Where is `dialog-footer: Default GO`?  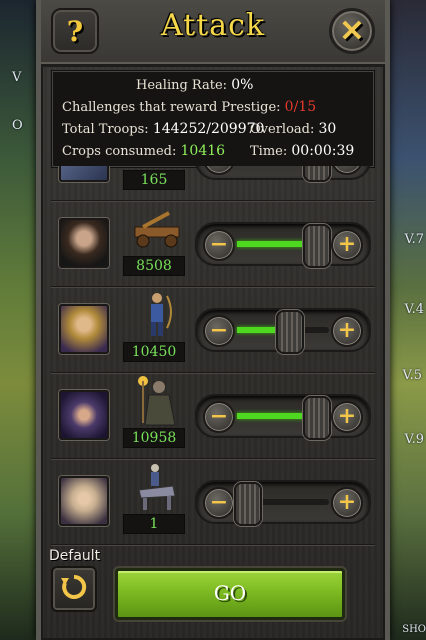
dialog-footer: Default GO is located at coordinates (213, 594).